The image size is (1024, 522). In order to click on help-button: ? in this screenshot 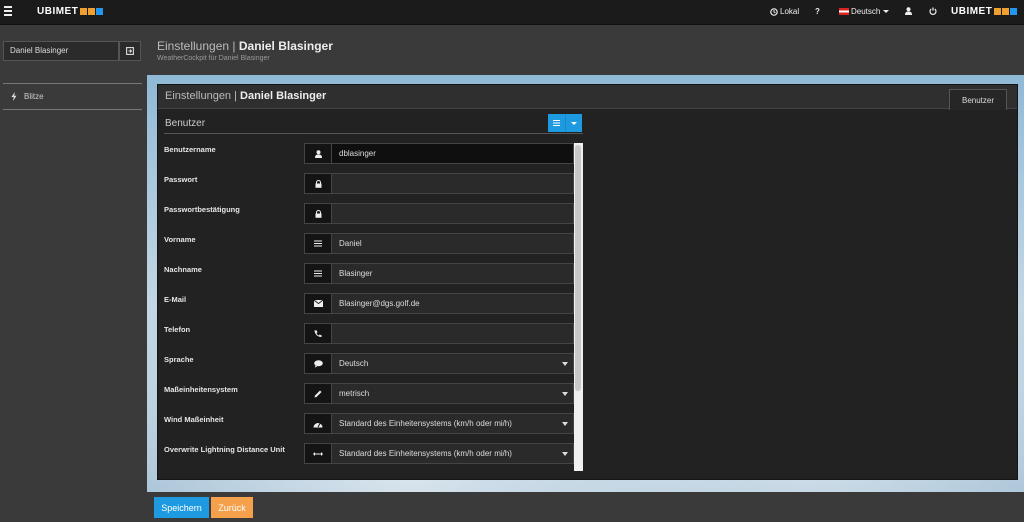, I will do `click(817, 11)`.